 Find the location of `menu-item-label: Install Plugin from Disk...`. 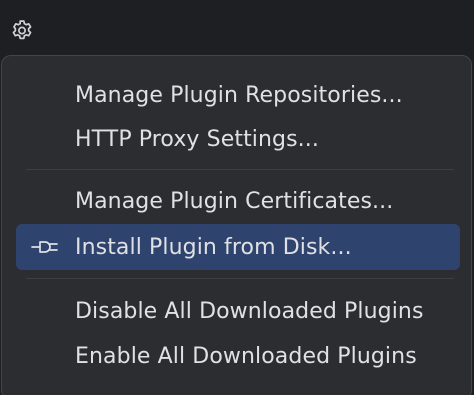

menu-item-label: Install Plugin from Disk... is located at coordinates (213, 247).